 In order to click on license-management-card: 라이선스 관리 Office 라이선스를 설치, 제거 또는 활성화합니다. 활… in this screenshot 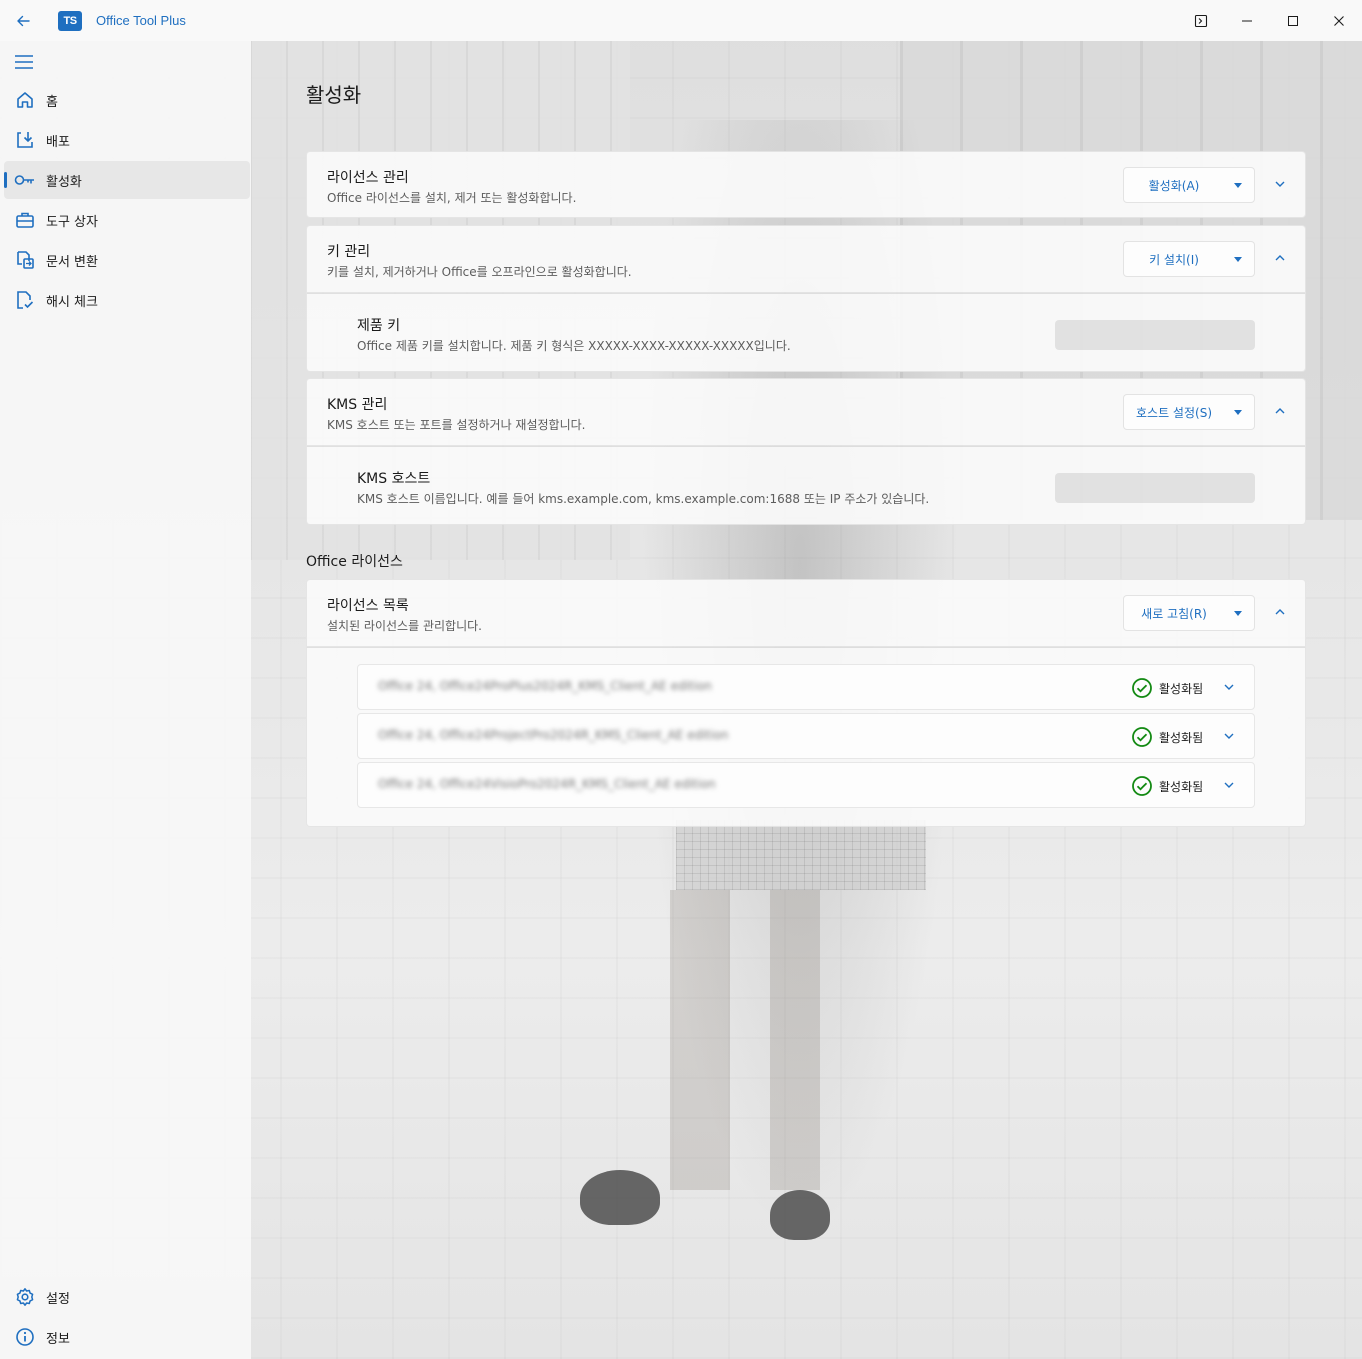, I will do `click(806, 184)`.